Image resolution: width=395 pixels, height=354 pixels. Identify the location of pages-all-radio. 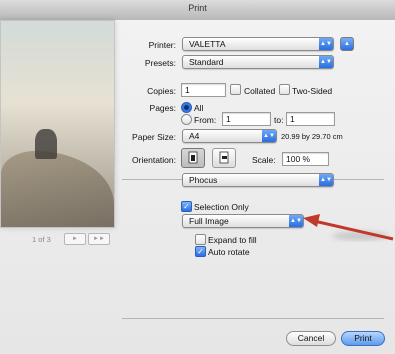
(186, 107).